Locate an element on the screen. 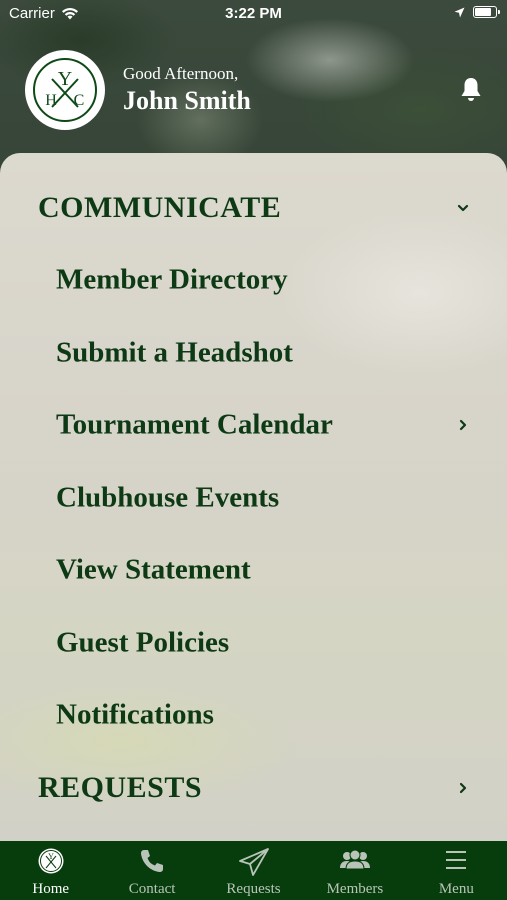 This screenshot has height=900, width=507. menu-item-clubhouse-events: Clubhouse Events is located at coordinates (253, 498).